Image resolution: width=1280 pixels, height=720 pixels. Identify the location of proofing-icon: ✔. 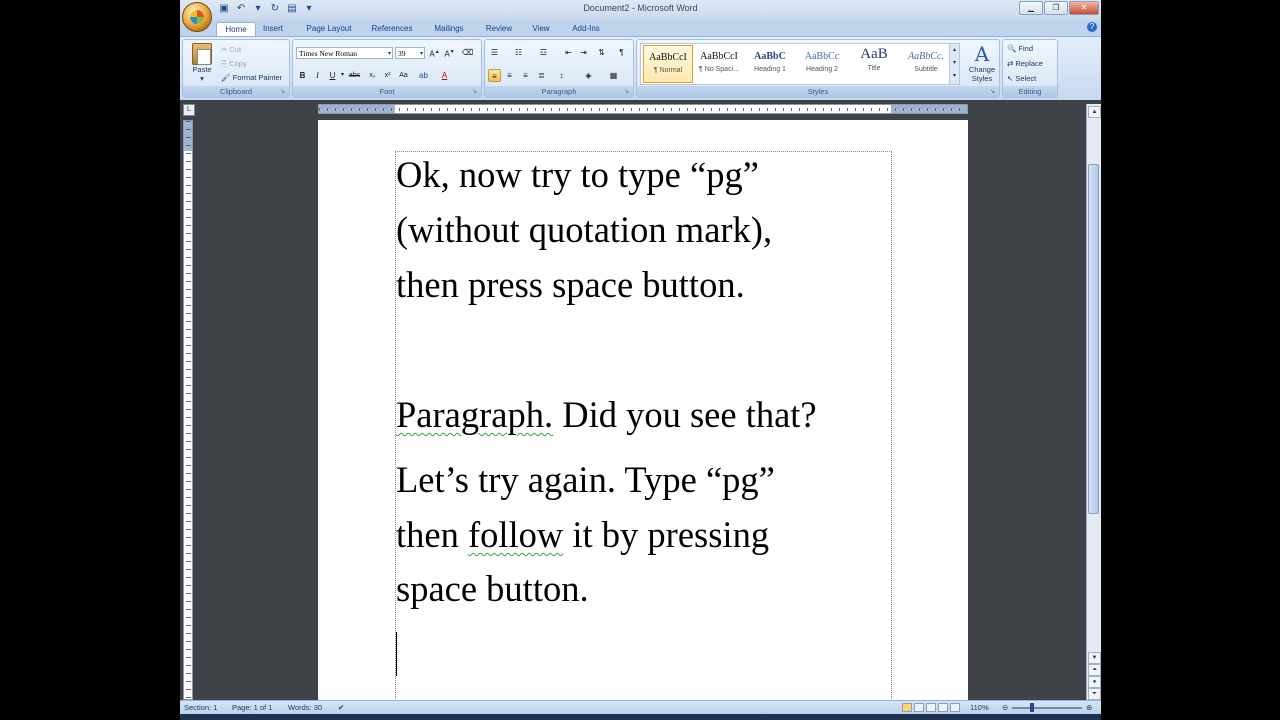
(341, 707).